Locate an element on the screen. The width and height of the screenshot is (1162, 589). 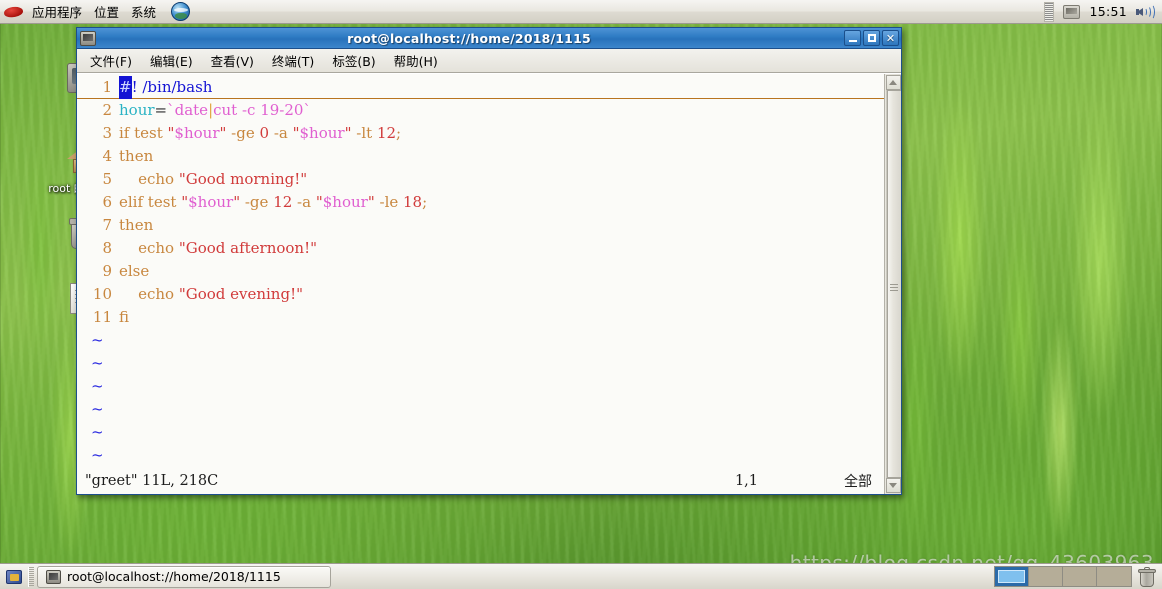
menu-help: 帮助(H) is located at coordinates (416, 60).